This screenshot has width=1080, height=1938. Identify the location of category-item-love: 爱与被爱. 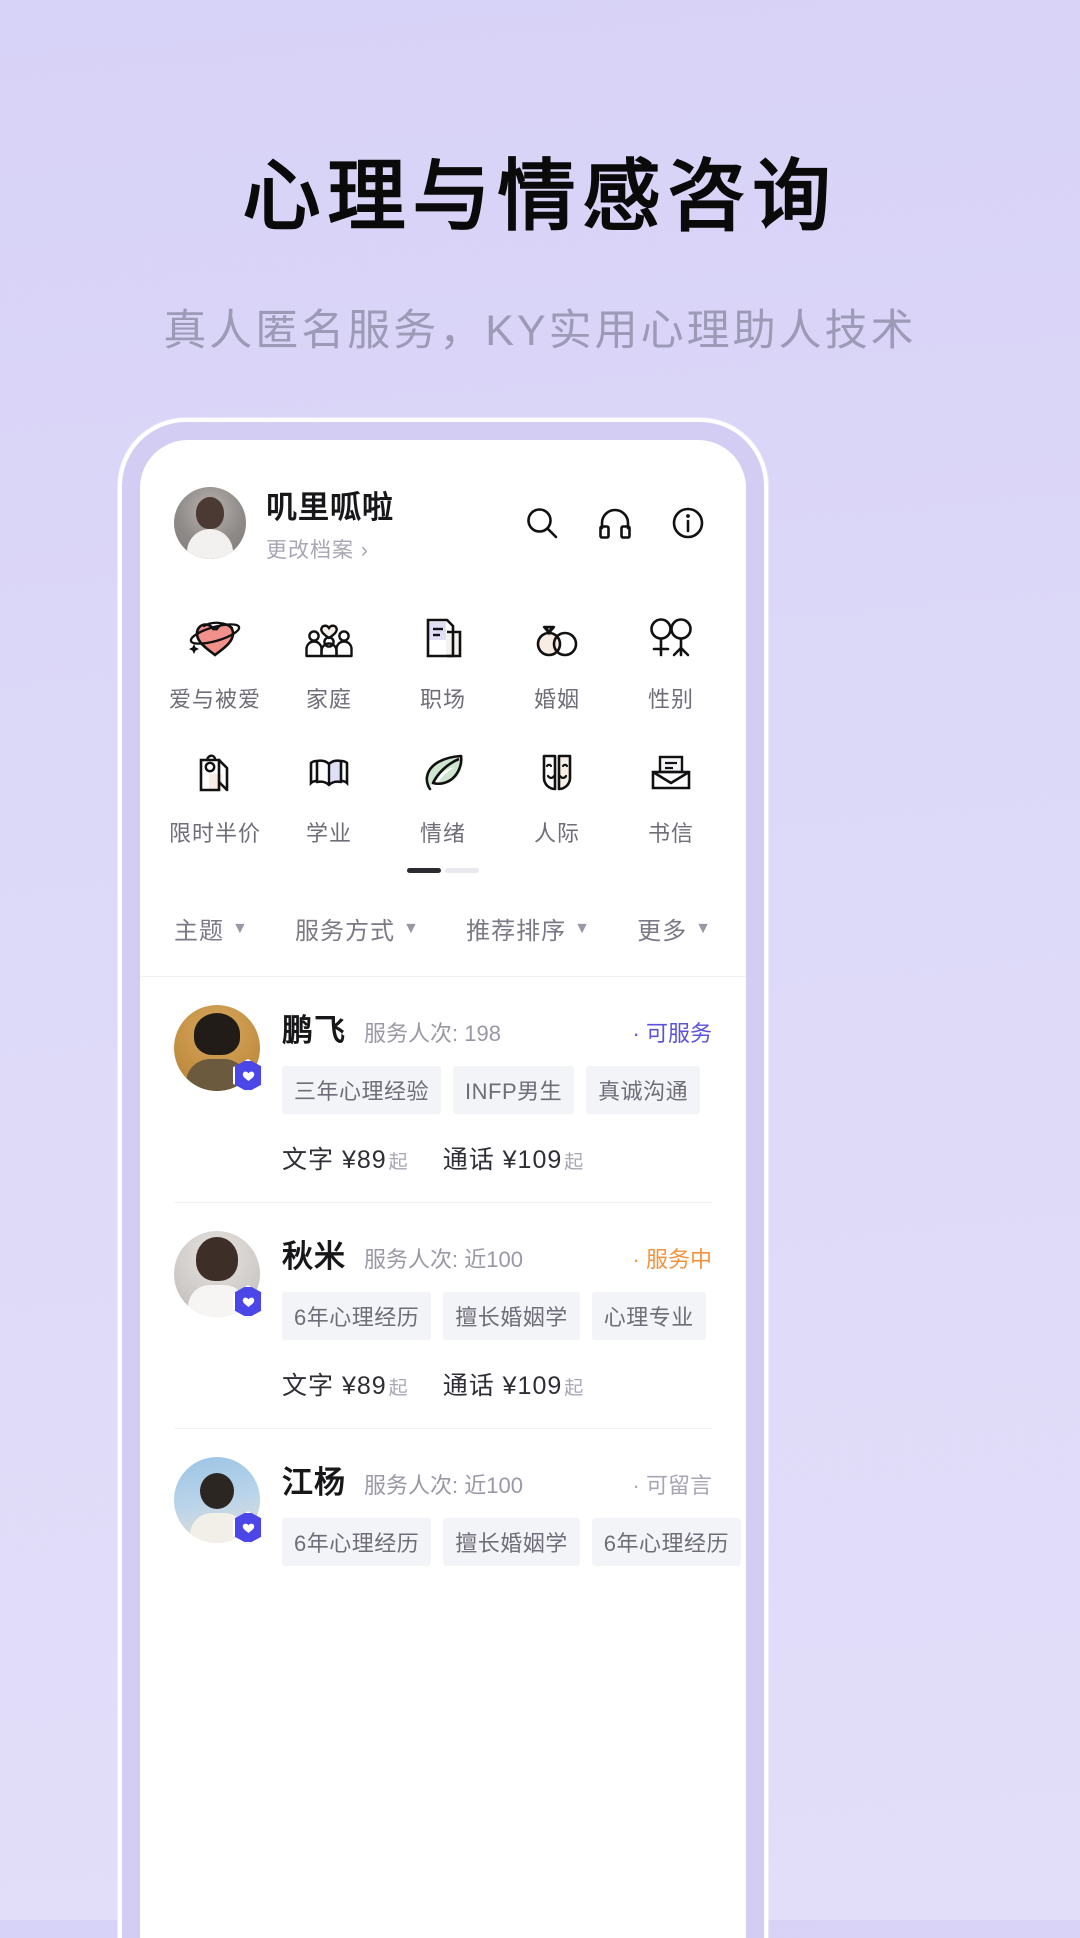
(215, 663).